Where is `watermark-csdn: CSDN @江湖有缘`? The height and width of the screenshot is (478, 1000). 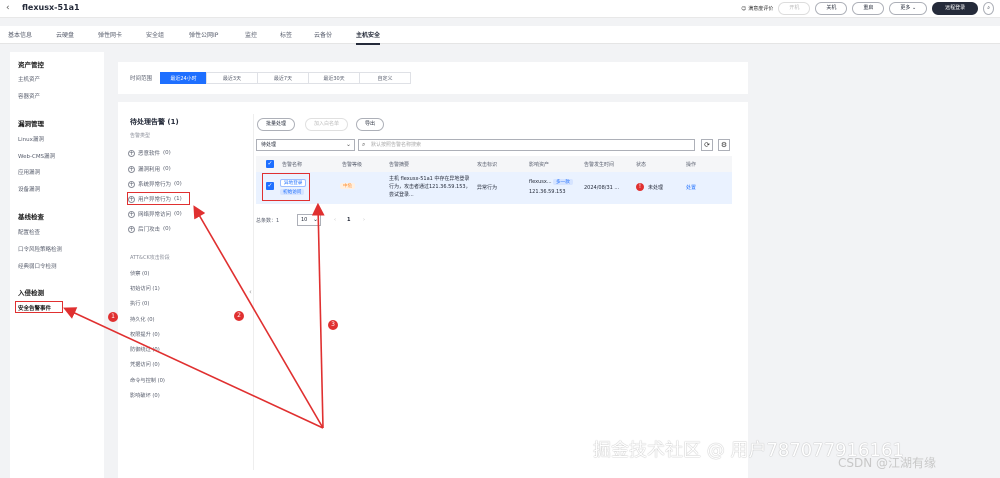 watermark-csdn: CSDN @江湖有缘 is located at coordinates (887, 463).